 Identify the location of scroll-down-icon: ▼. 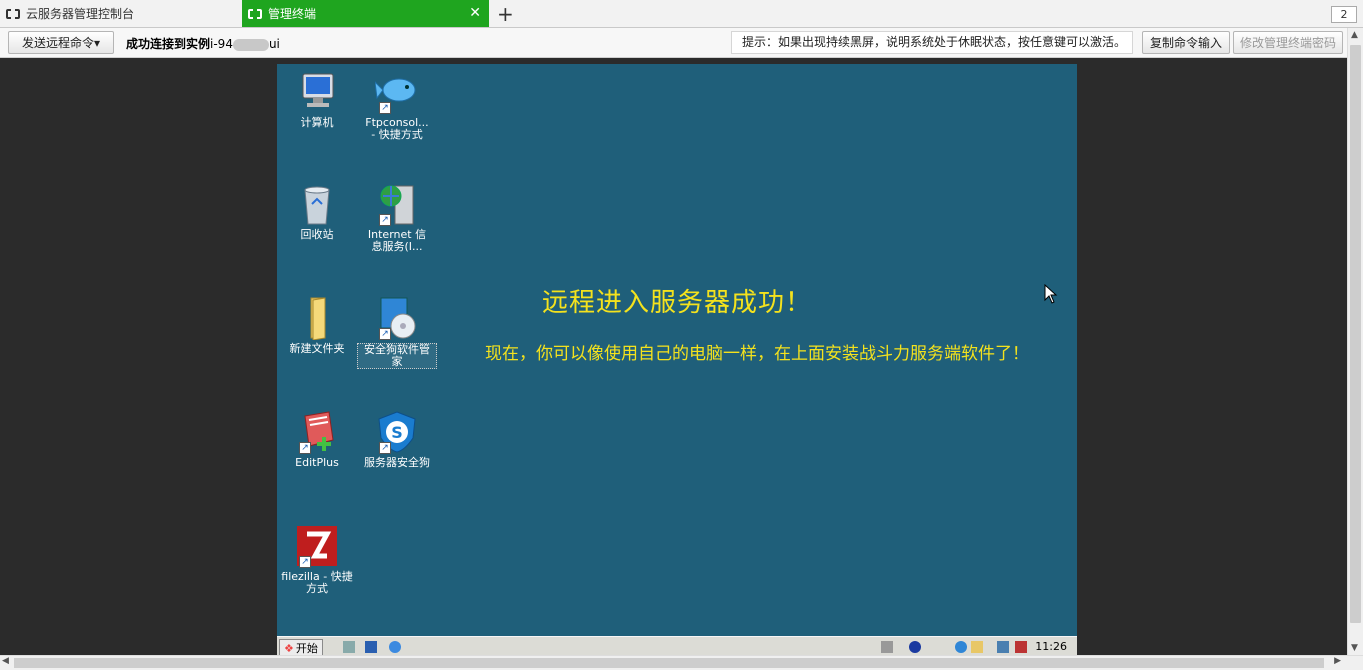
(1354, 648).